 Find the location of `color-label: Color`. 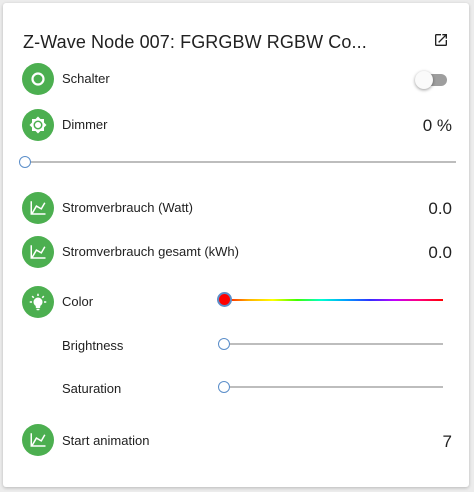

color-label: Color is located at coordinates (78, 301).